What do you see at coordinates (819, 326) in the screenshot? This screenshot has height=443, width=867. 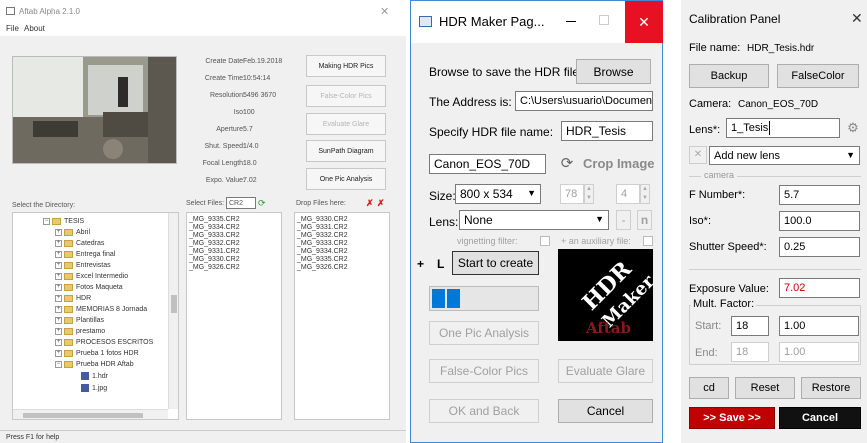 I see `start-factor-field: 1.00` at bounding box center [819, 326].